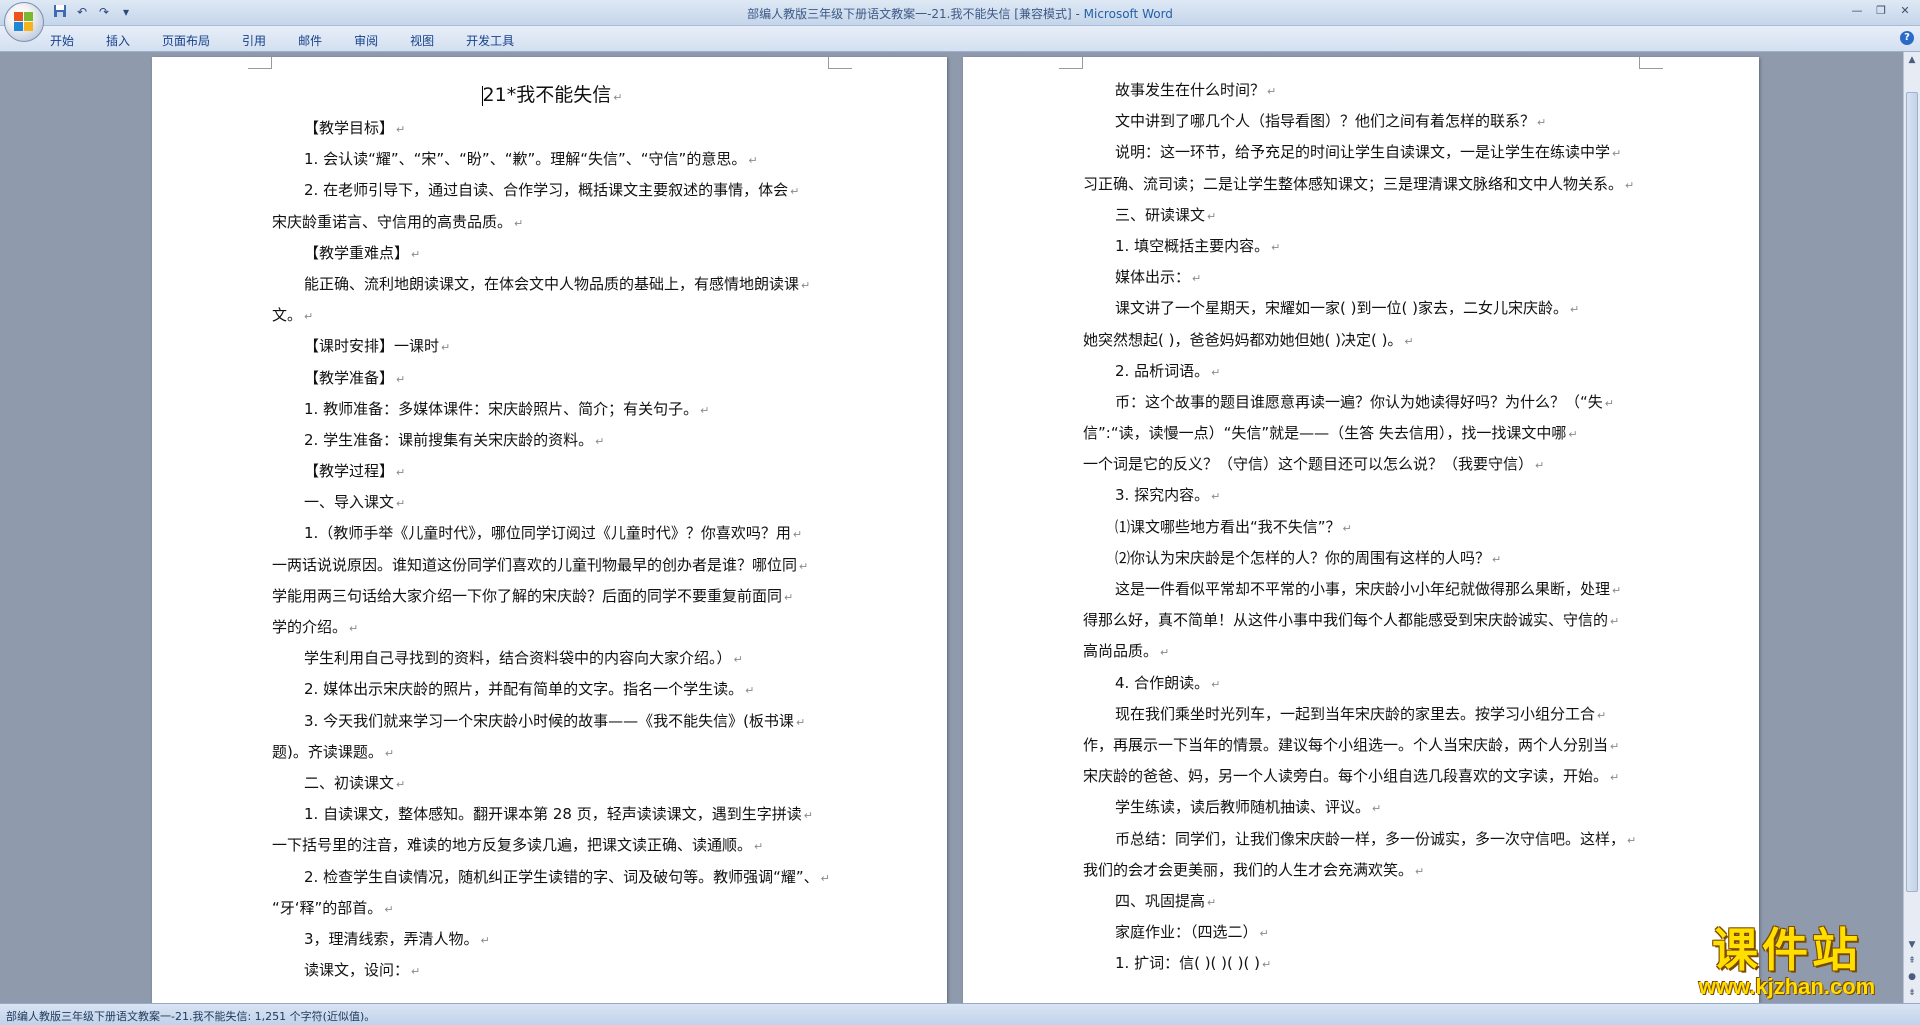  Describe the element at coordinates (349, 782) in the screenshot. I see `line-text: 二、初读课文` at that location.